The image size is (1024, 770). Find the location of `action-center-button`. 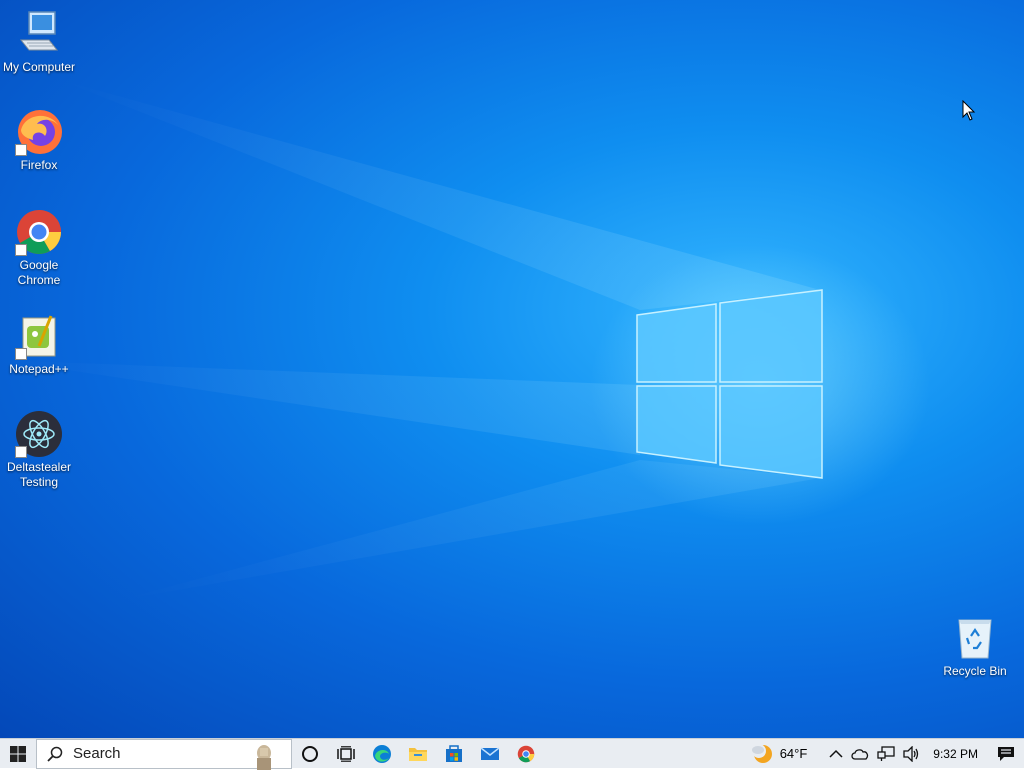

action-center-button is located at coordinates (1006, 754).